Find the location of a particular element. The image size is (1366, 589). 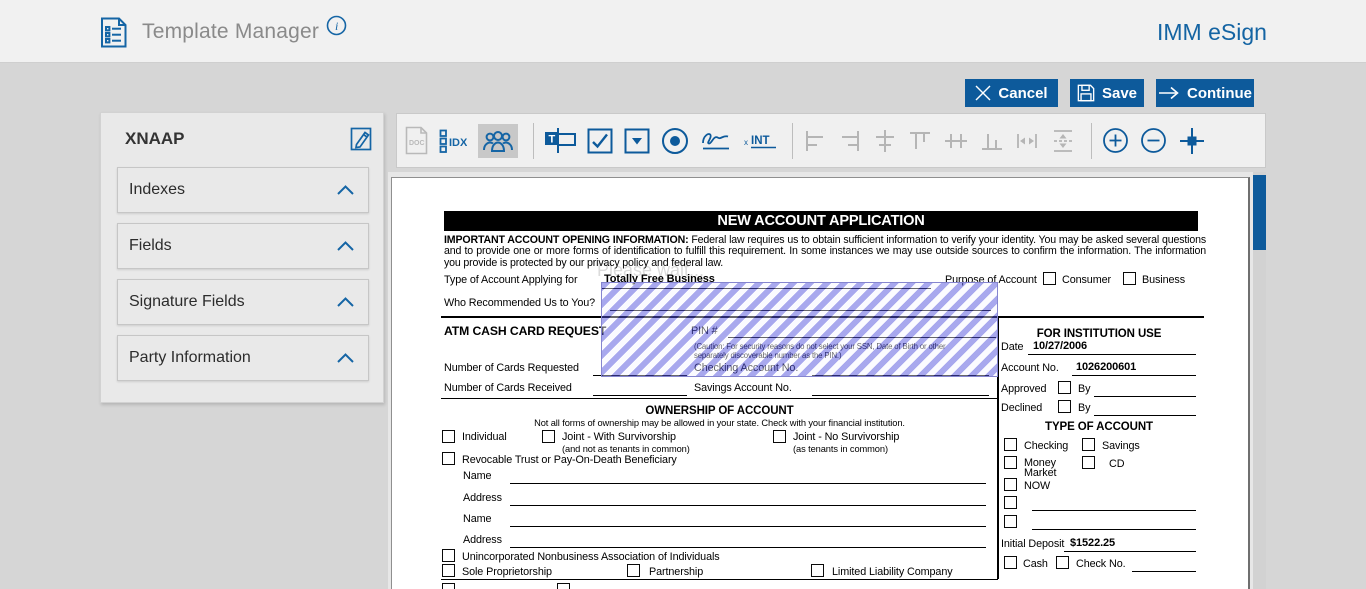

svg-text: i is located at coordinates (336, 26).